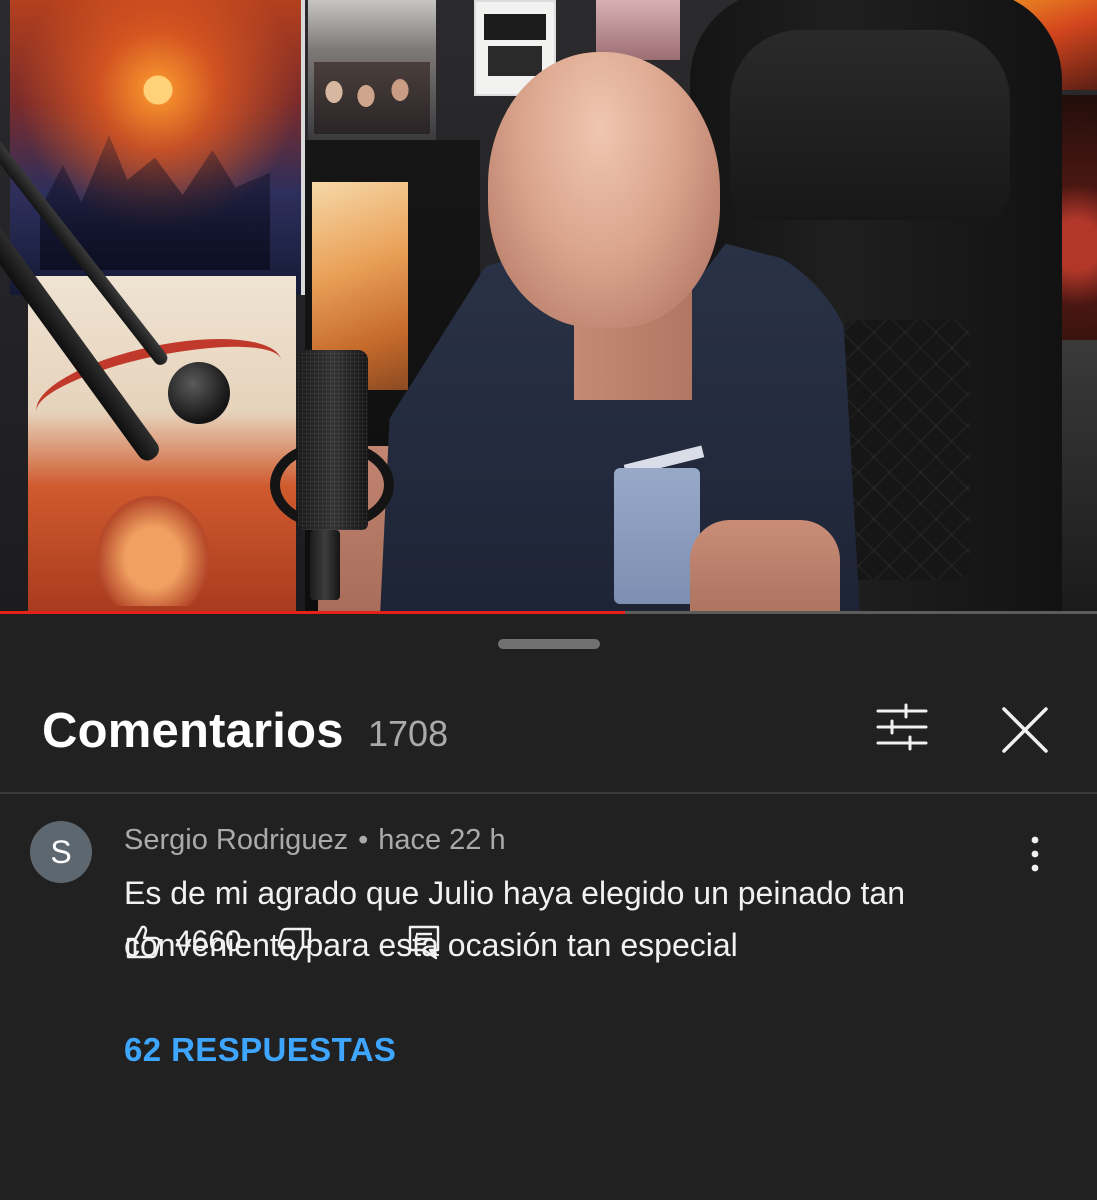 The image size is (1097, 1200). I want to click on mic-cable-connector, so click(325, 565).